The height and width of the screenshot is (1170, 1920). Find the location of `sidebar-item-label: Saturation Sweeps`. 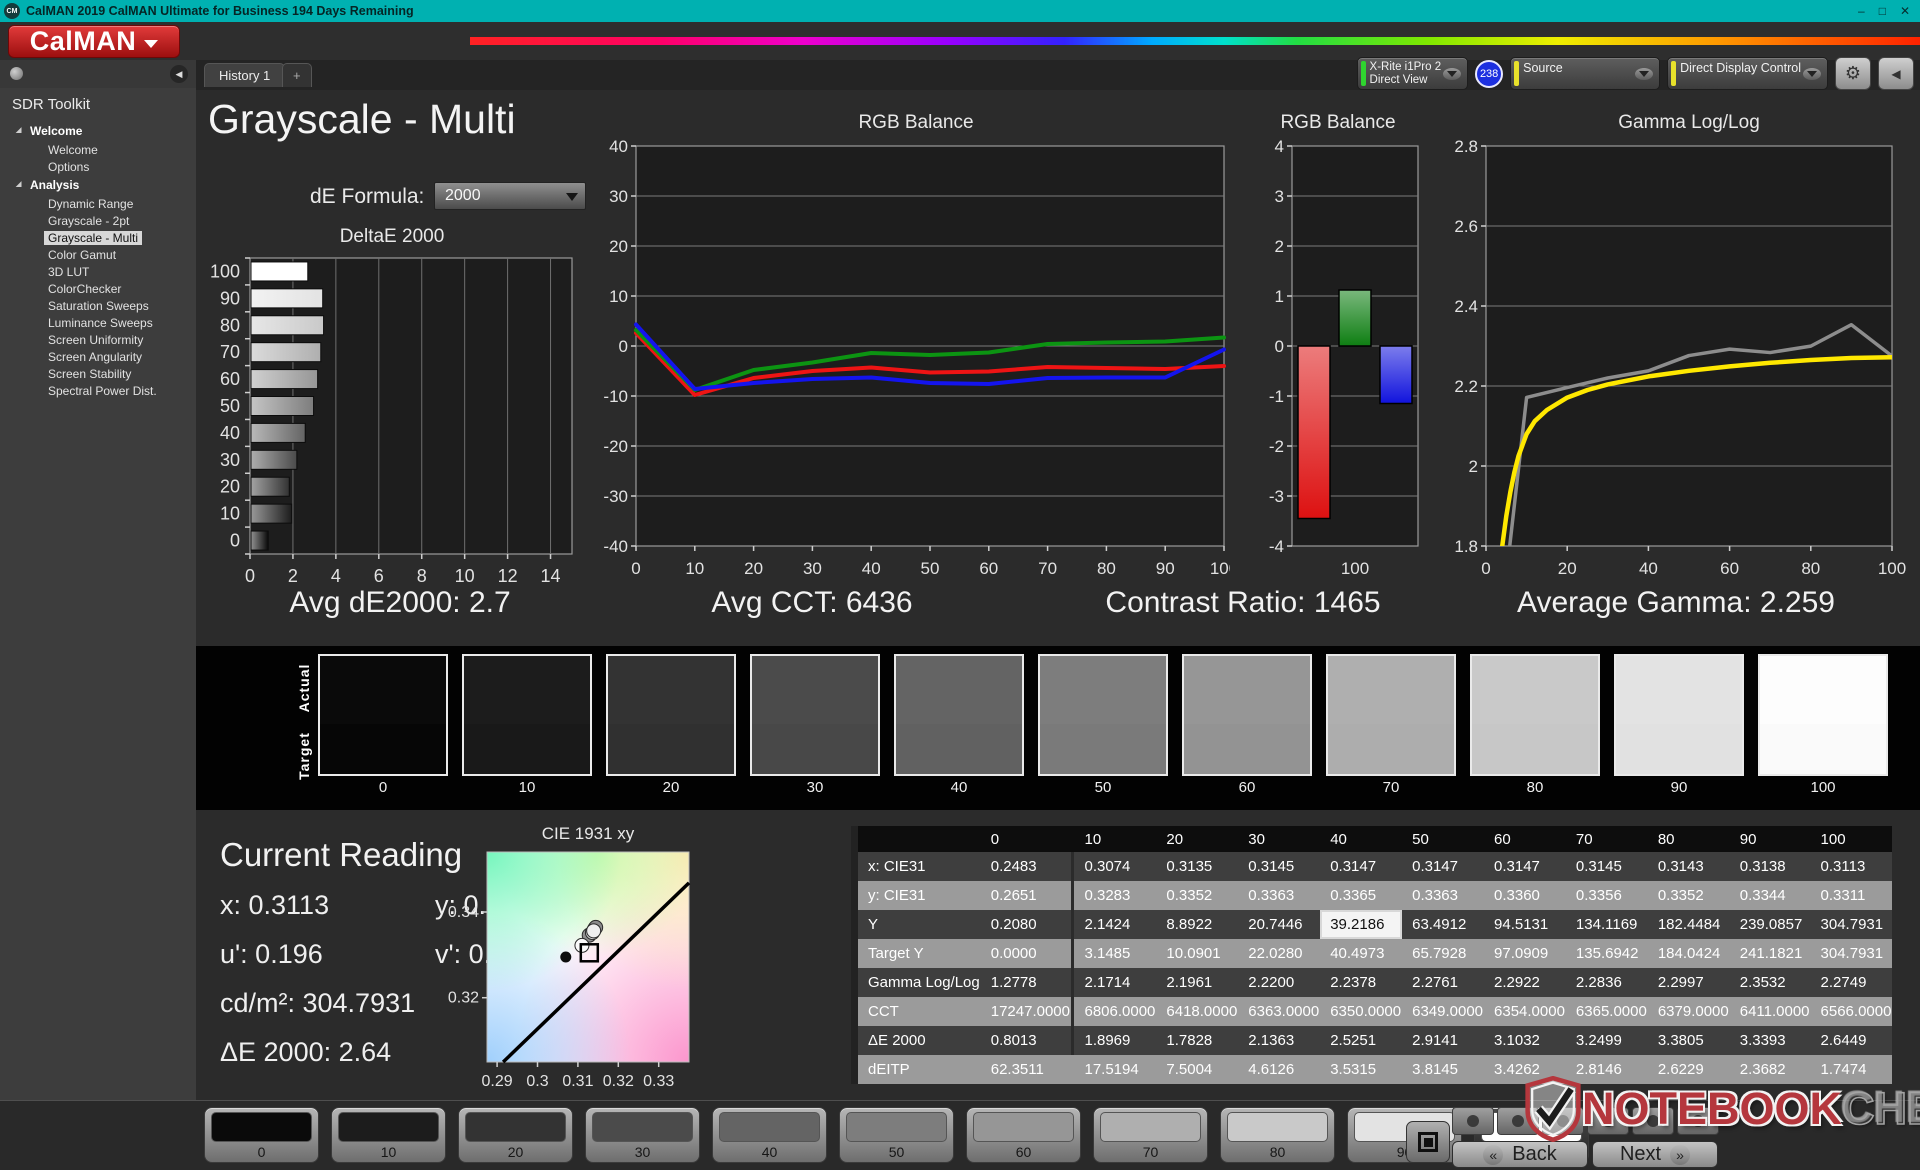

sidebar-item-label: Saturation Sweeps is located at coordinates (98, 305).